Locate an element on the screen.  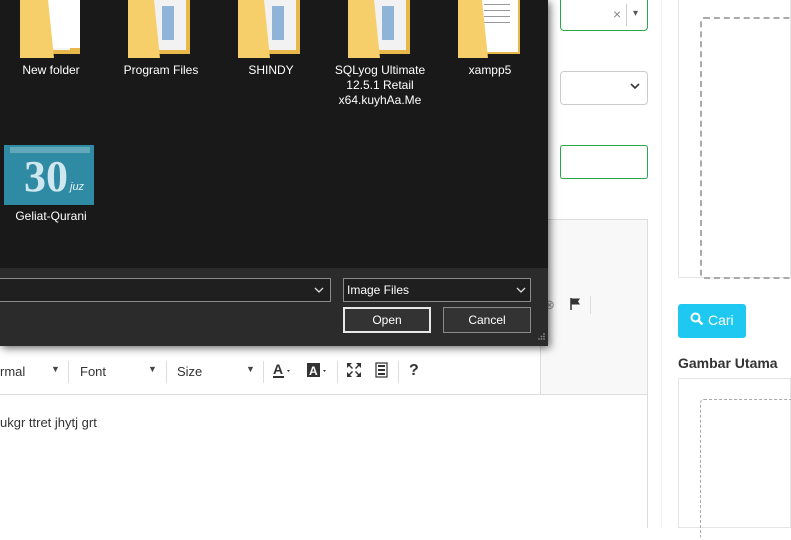
file-item: xampp5 is located at coordinates (490, 55).